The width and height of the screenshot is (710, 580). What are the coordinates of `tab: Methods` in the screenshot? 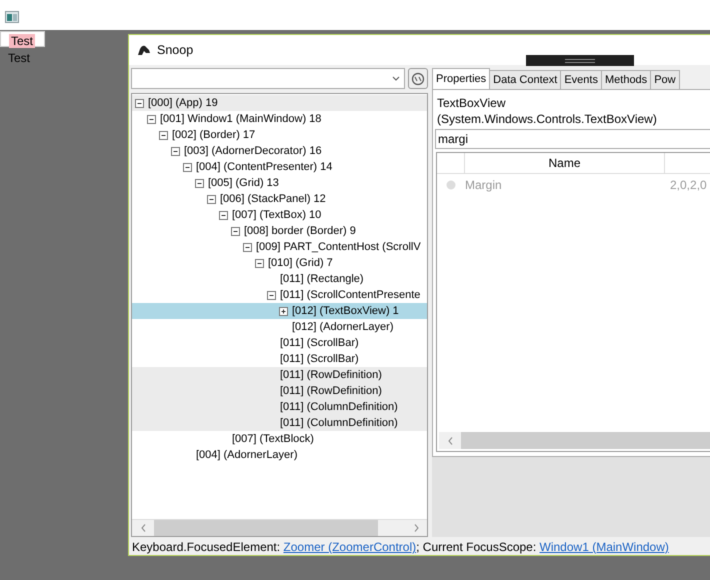 It's located at (626, 79).